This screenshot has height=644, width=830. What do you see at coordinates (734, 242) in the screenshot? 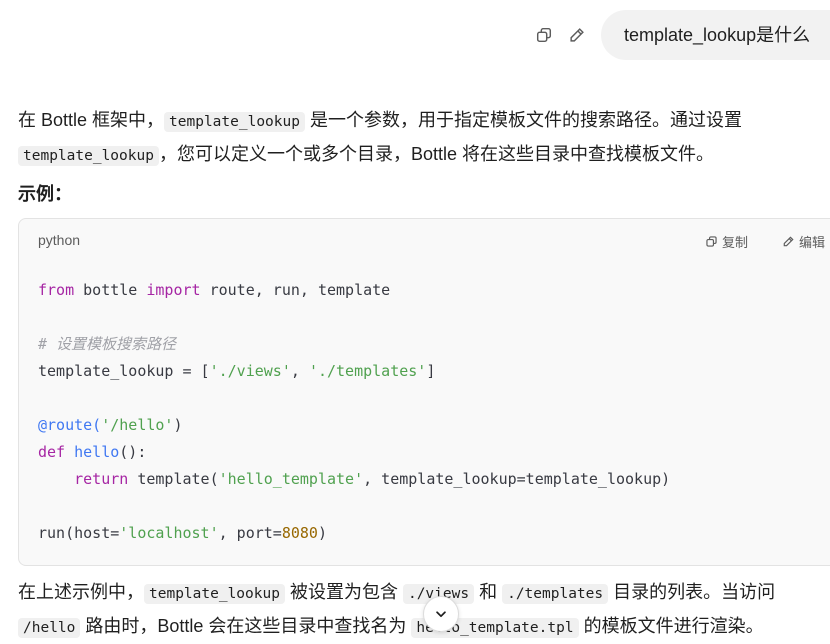
I see `copy-code-label: 复制` at bounding box center [734, 242].